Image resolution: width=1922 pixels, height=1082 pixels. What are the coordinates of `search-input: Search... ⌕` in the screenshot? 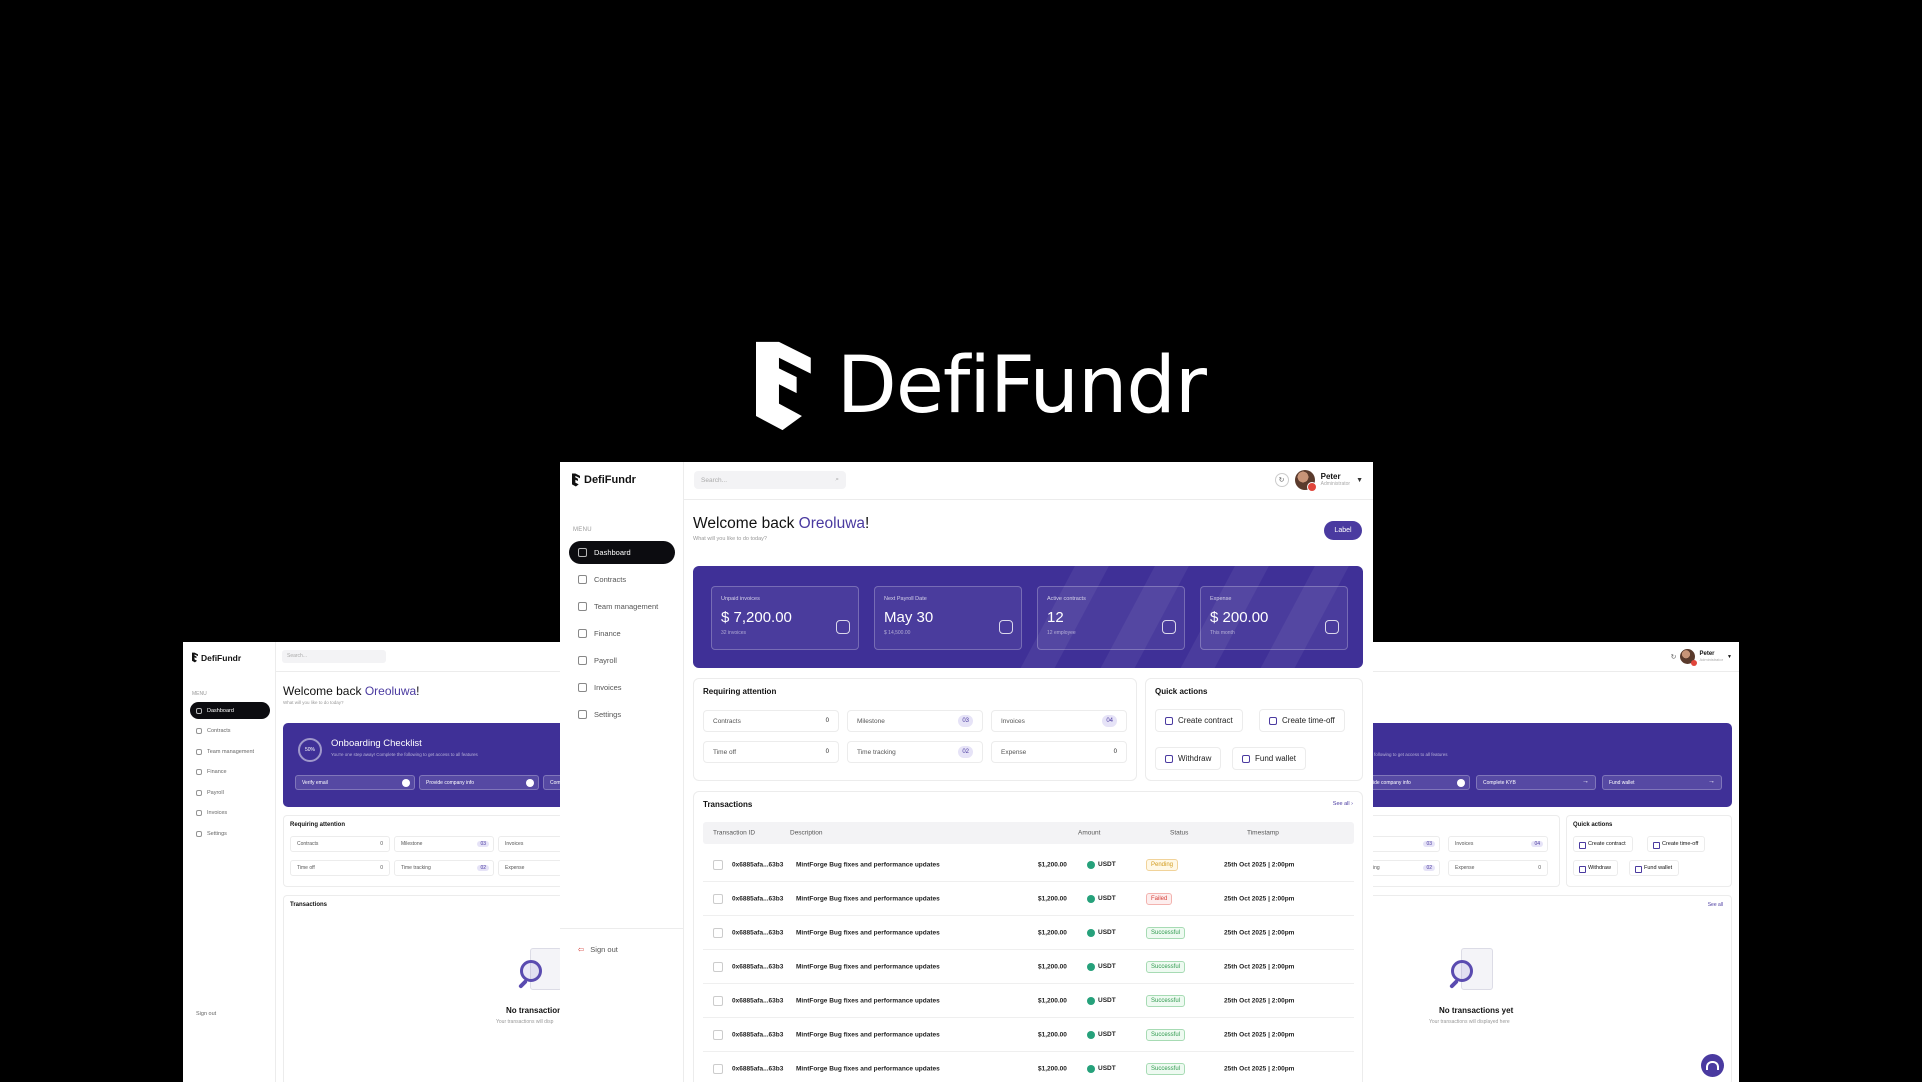 It's located at (770, 480).